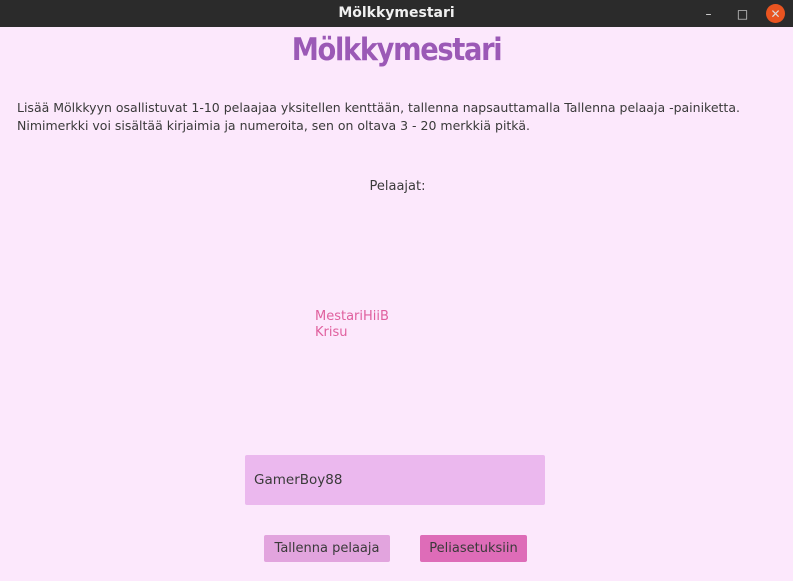  Describe the element at coordinates (742, 13) in the screenshot. I see `maximize-icon: □` at that location.